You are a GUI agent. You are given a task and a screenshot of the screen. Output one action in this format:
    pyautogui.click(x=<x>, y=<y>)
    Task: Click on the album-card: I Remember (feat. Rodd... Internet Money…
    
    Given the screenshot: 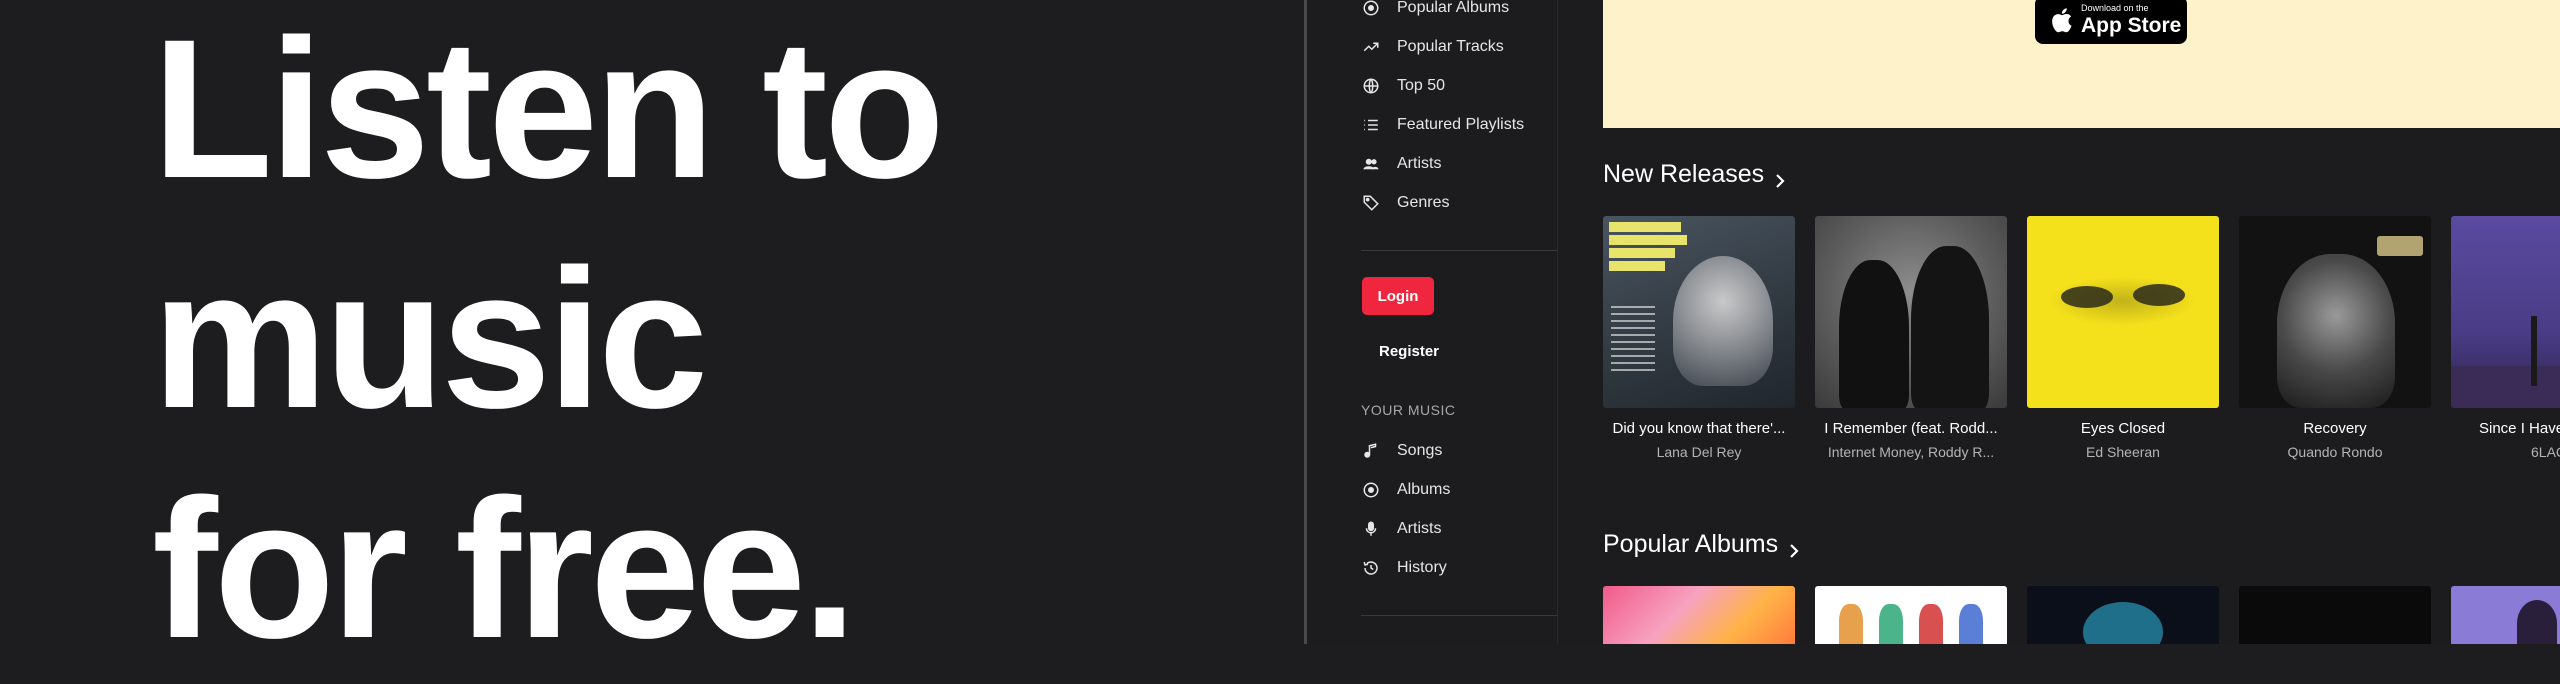 What is the action you would take?
    pyautogui.click(x=1911, y=338)
    